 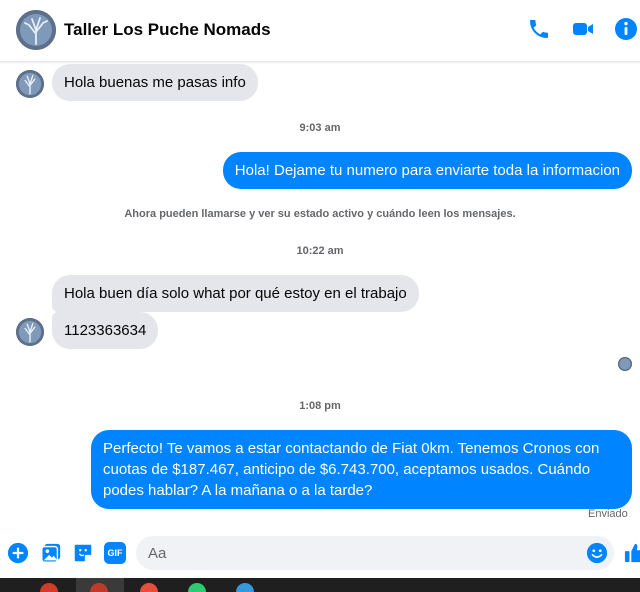 What do you see at coordinates (583, 29) in the screenshot?
I see `video-camera-icon` at bounding box center [583, 29].